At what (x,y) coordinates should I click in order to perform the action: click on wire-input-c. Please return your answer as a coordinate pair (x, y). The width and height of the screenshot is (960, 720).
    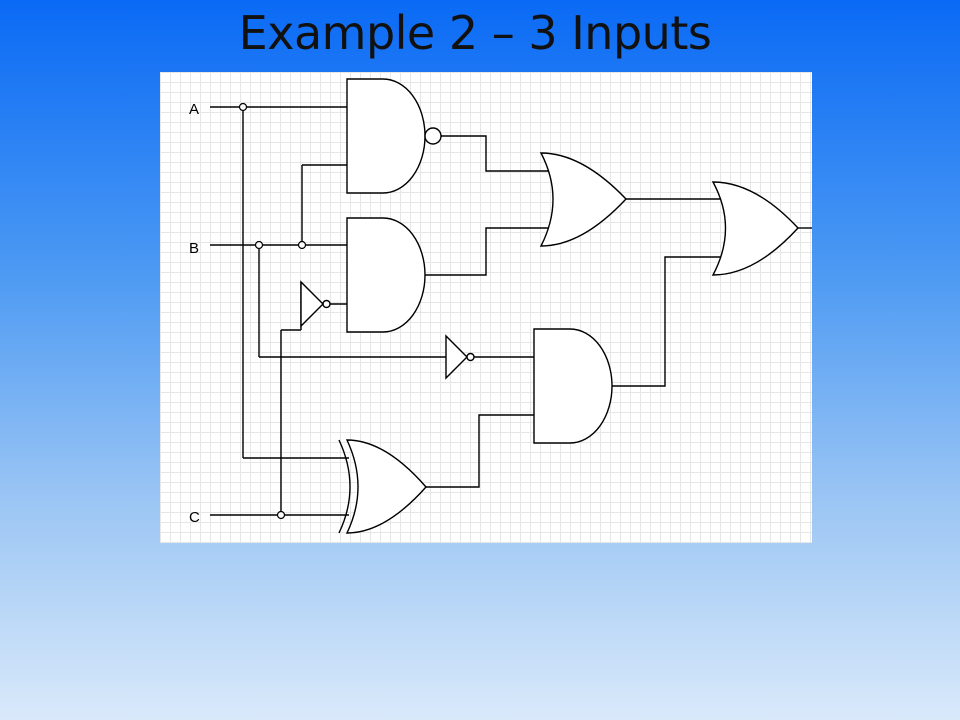
    Looking at the image, I should click on (279, 399).